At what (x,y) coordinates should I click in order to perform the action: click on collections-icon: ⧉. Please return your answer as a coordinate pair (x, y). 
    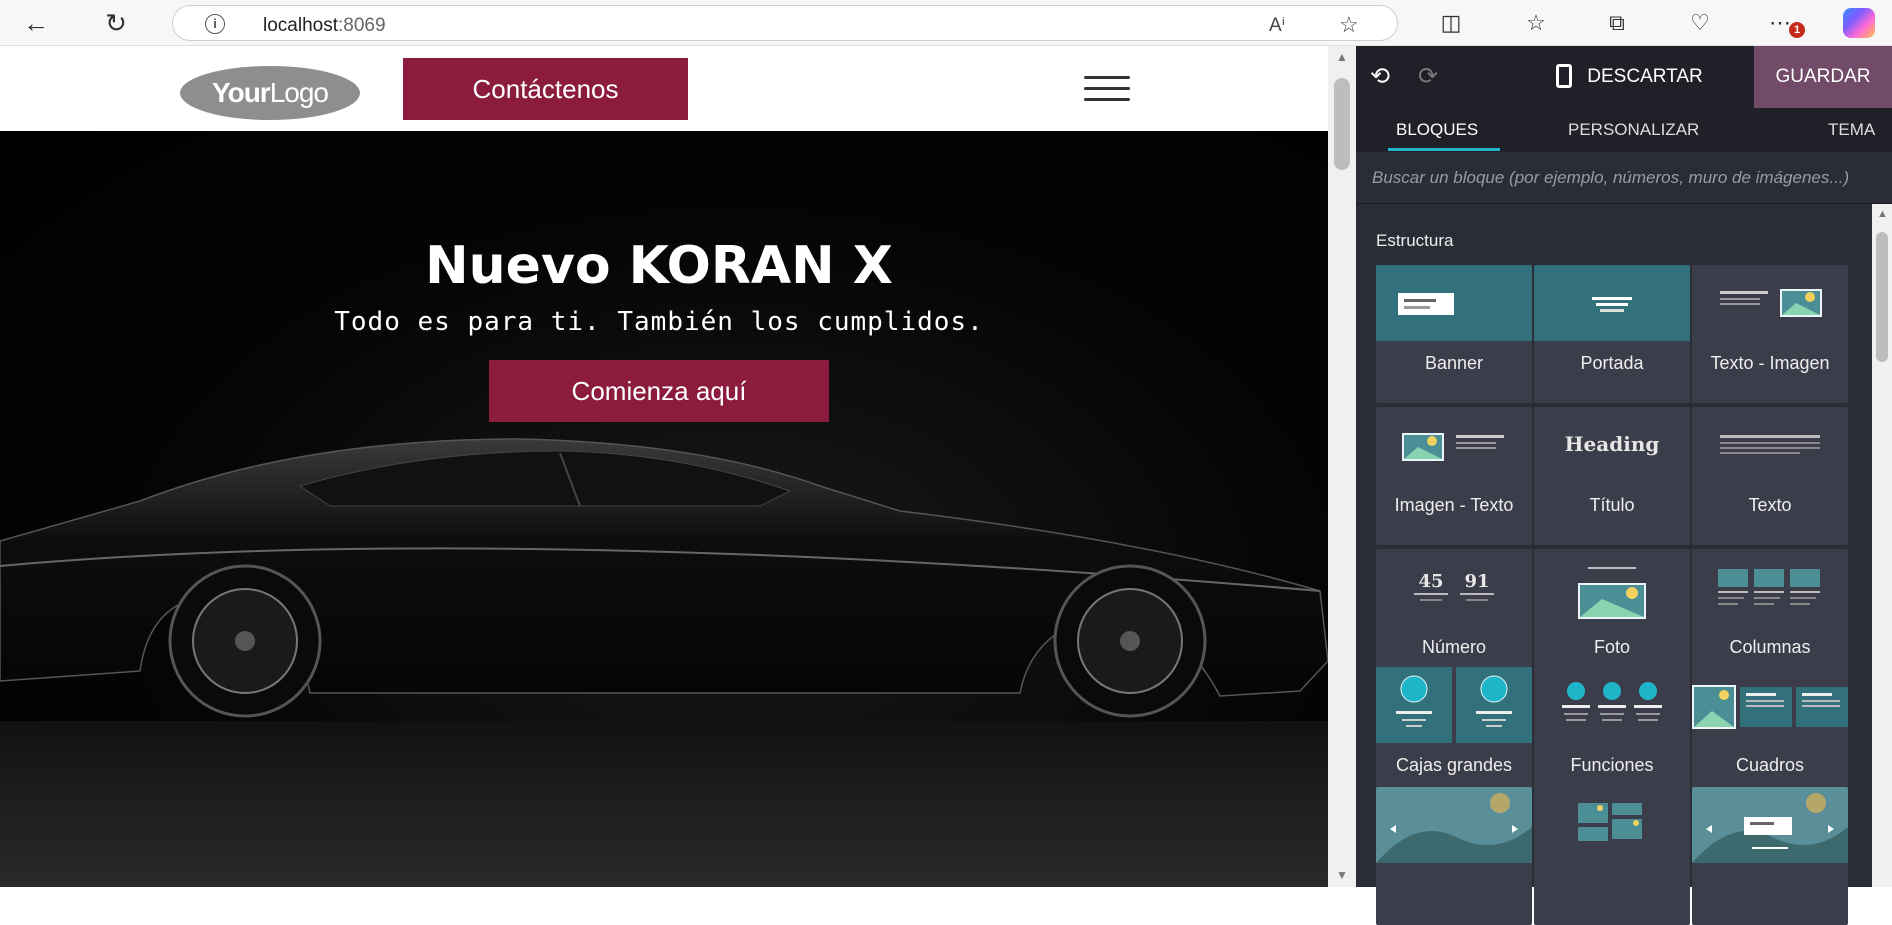
    Looking at the image, I should click on (1617, 23).